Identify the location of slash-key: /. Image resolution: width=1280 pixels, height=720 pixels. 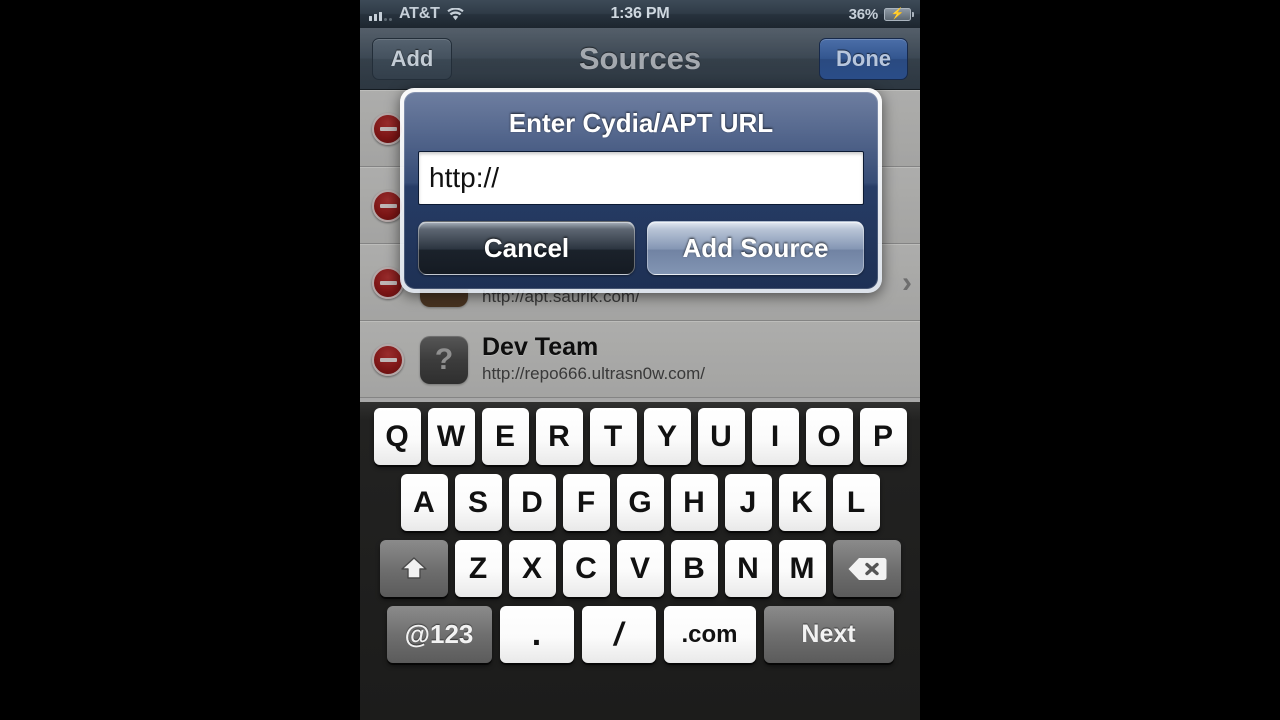
(618, 634).